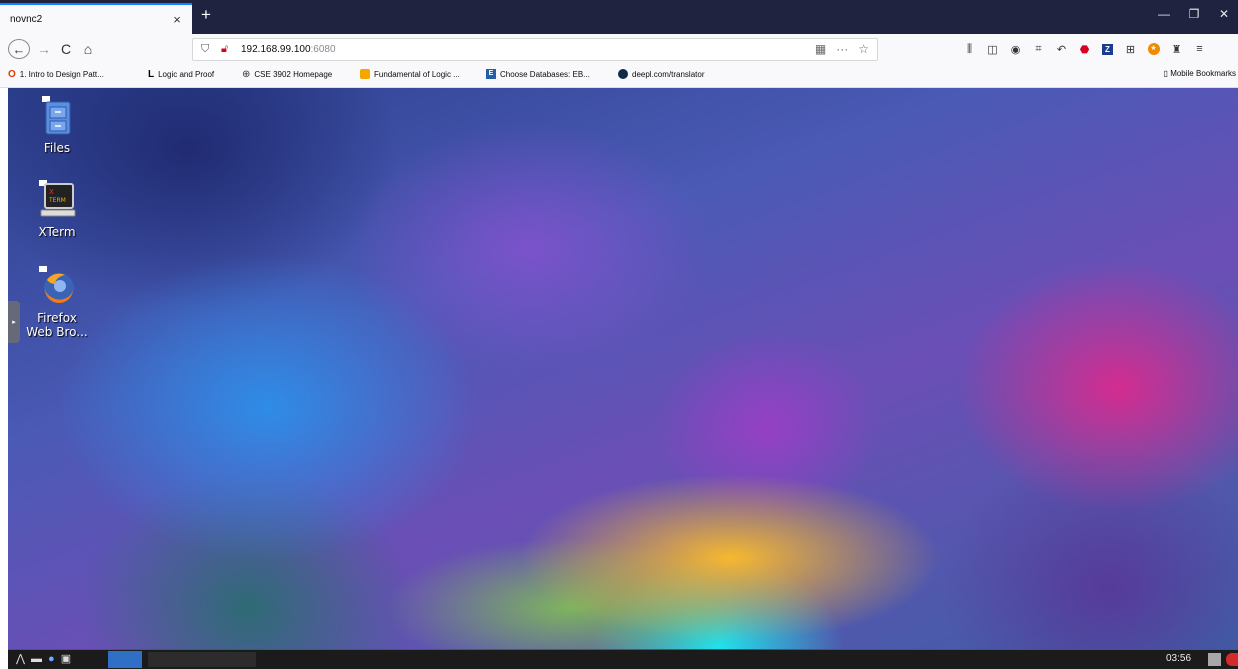 This screenshot has height=669, width=1238. Describe the element at coordinates (287, 74) in the screenshot. I see `bookmark-cse3902: ⊕ CSE 3902 Homepage` at that location.